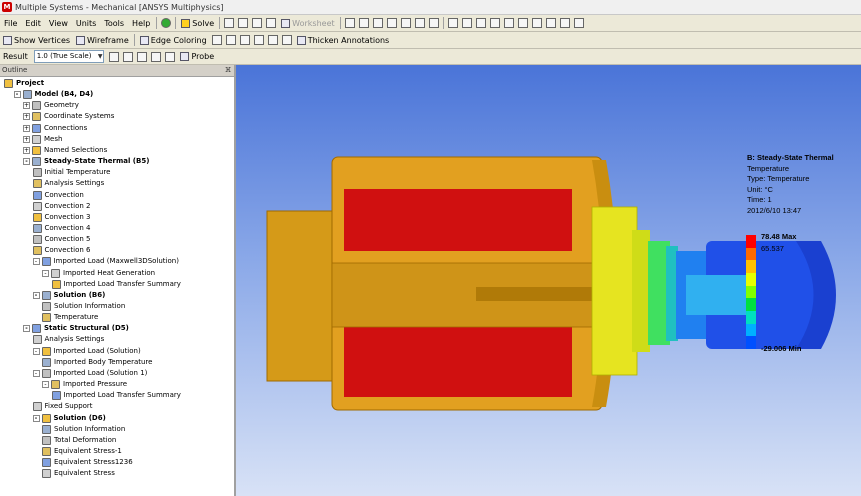 The width and height of the screenshot is (861, 496). What do you see at coordinates (82, 451) in the screenshot?
I see `tree-item: Equivalent Stress-1` at bounding box center [82, 451].